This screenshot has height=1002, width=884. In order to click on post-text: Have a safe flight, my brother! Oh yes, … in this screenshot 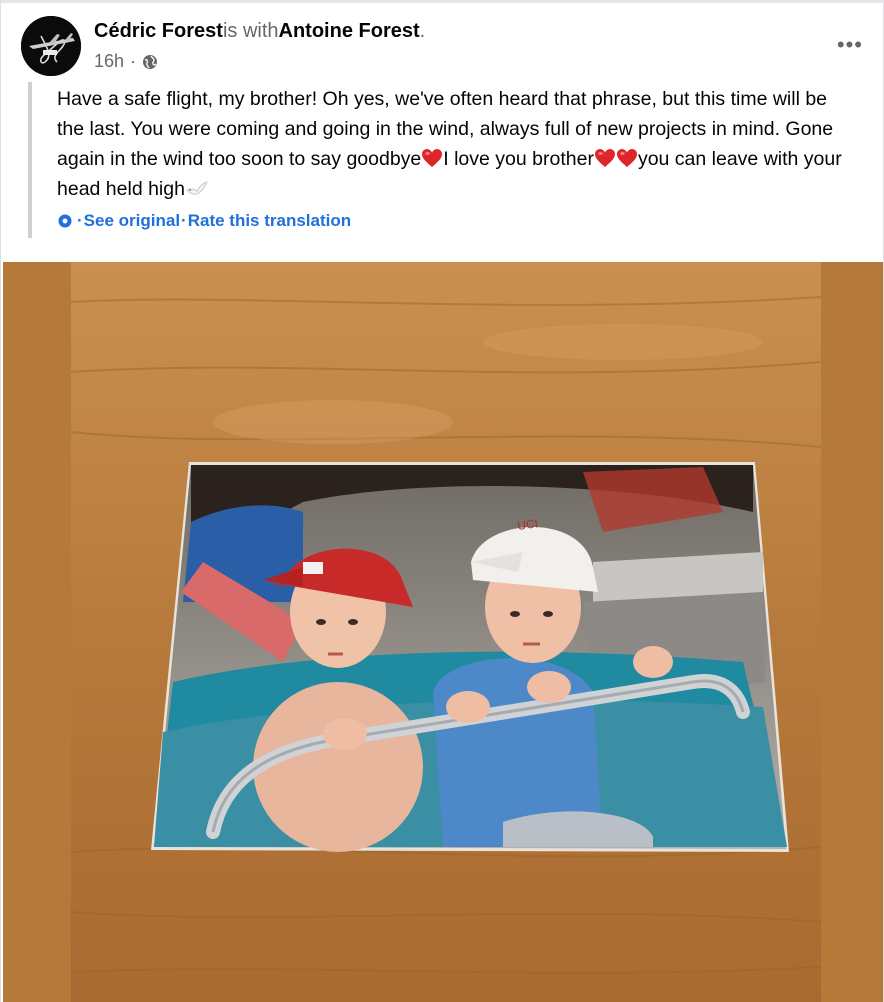, I will do `click(457, 144)`.